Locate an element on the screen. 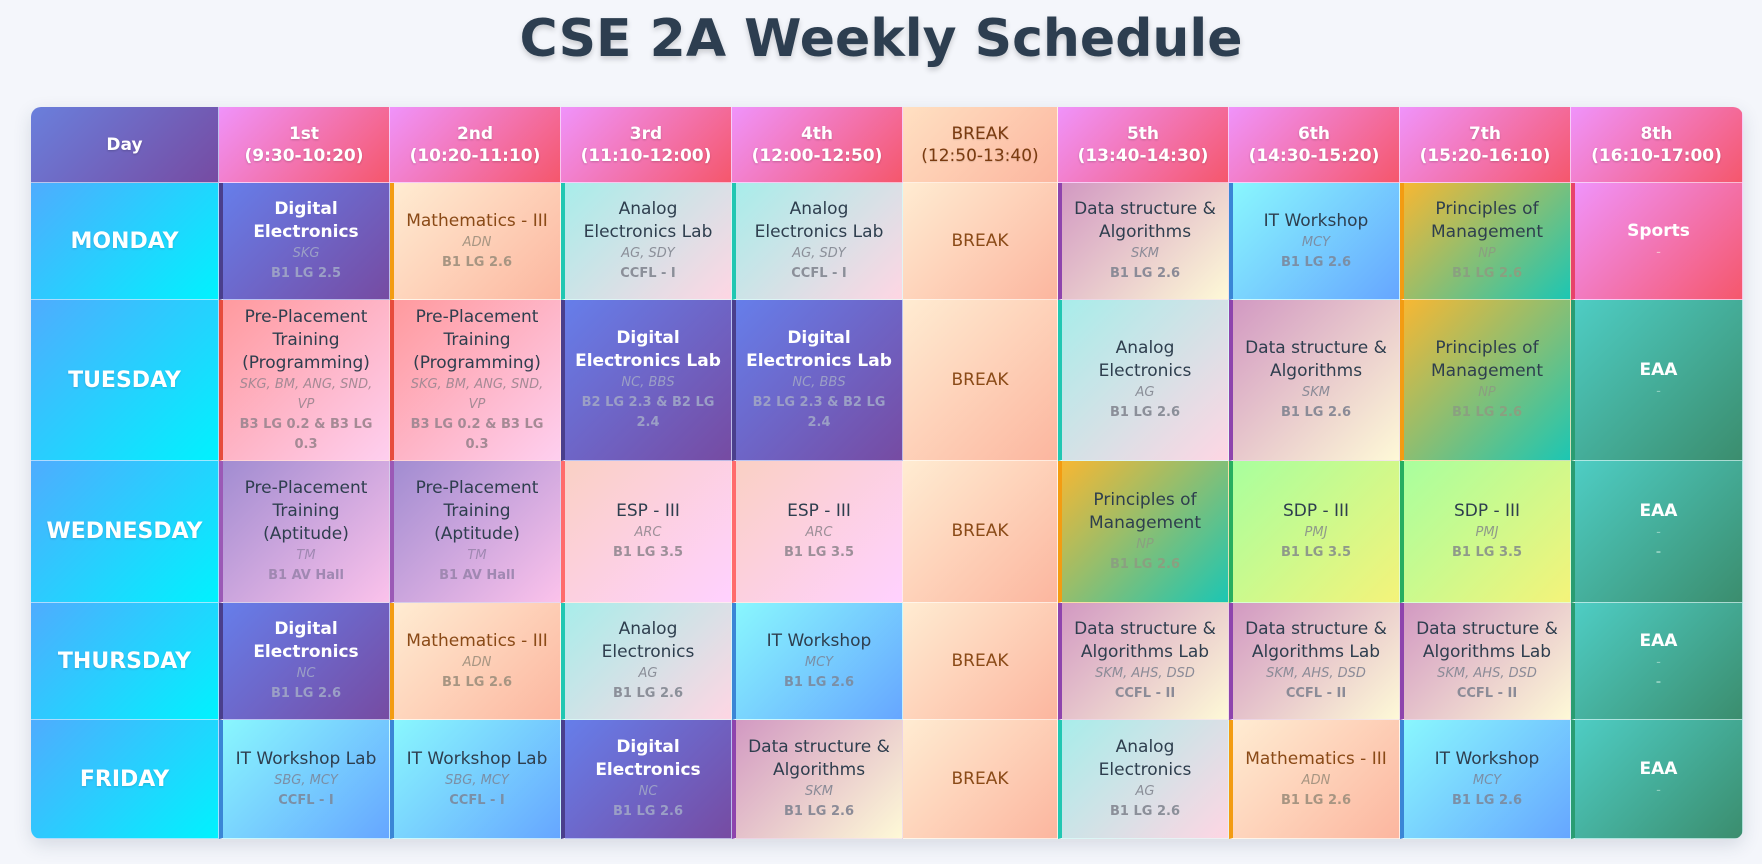 This screenshot has height=864, width=1762. faculty: AG is located at coordinates (648, 673).